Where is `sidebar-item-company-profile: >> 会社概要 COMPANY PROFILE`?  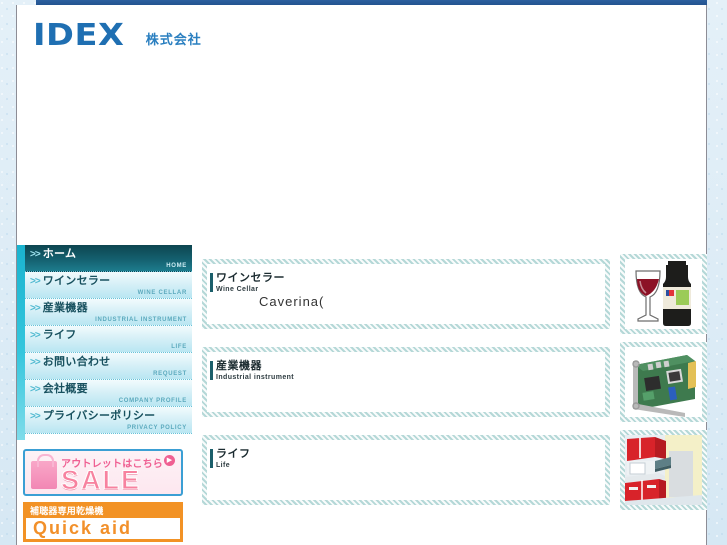
sidebar-item-company-profile: >> 会社概要 COMPANY PROFILE is located at coordinates (108, 393).